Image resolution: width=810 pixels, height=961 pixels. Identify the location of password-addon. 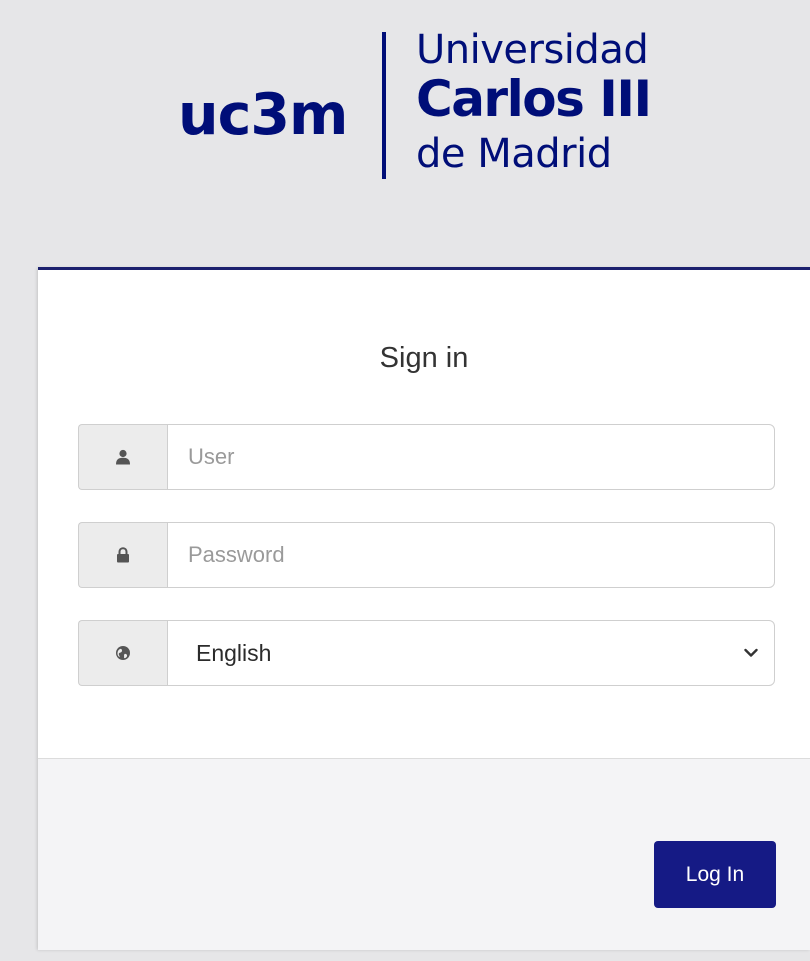
(122, 555).